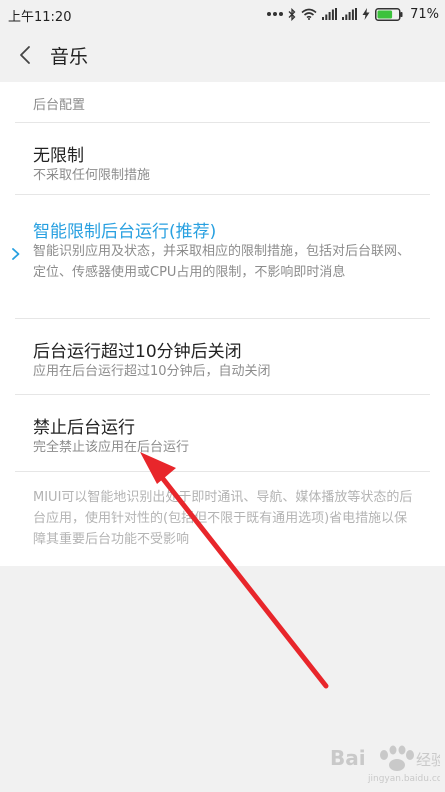  I want to click on status-time: 上午11:20, so click(40, 17).